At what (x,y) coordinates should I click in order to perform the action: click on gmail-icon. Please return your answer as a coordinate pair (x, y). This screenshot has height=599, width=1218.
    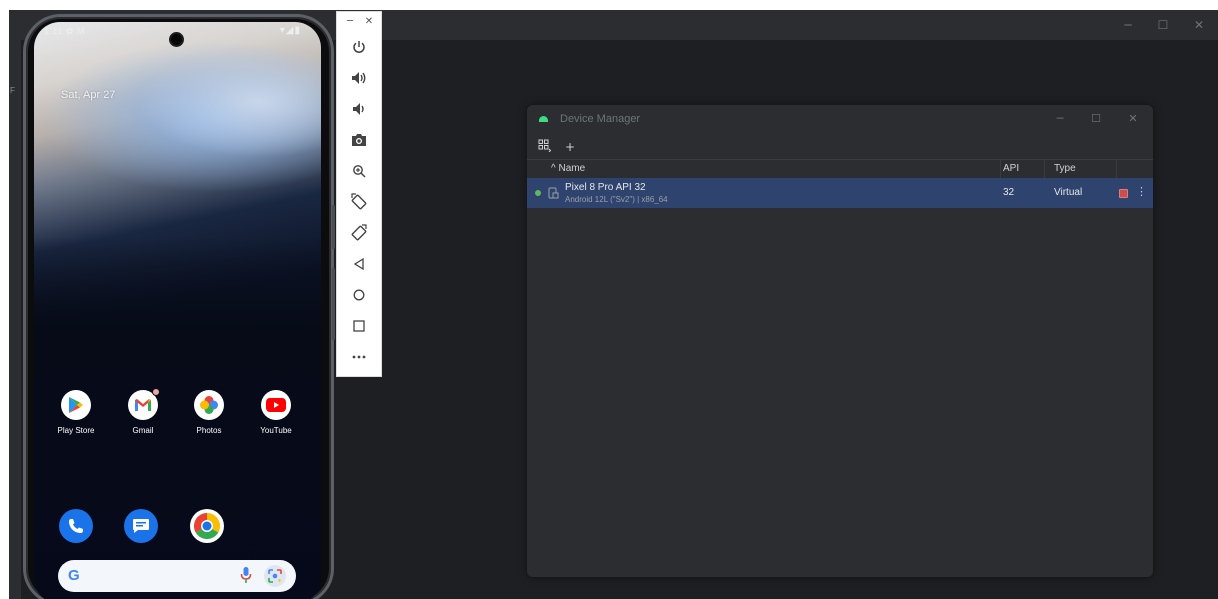
    Looking at the image, I should click on (144, 404).